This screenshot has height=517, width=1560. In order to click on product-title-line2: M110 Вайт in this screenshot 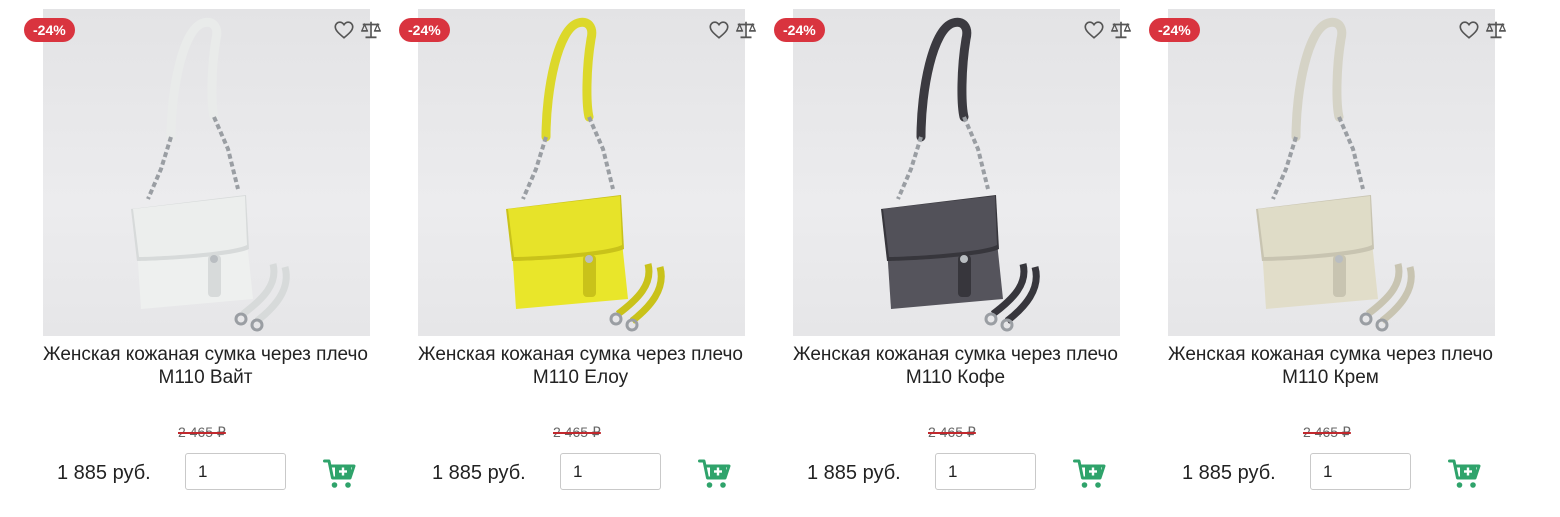, I will do `click(205, 377)`.